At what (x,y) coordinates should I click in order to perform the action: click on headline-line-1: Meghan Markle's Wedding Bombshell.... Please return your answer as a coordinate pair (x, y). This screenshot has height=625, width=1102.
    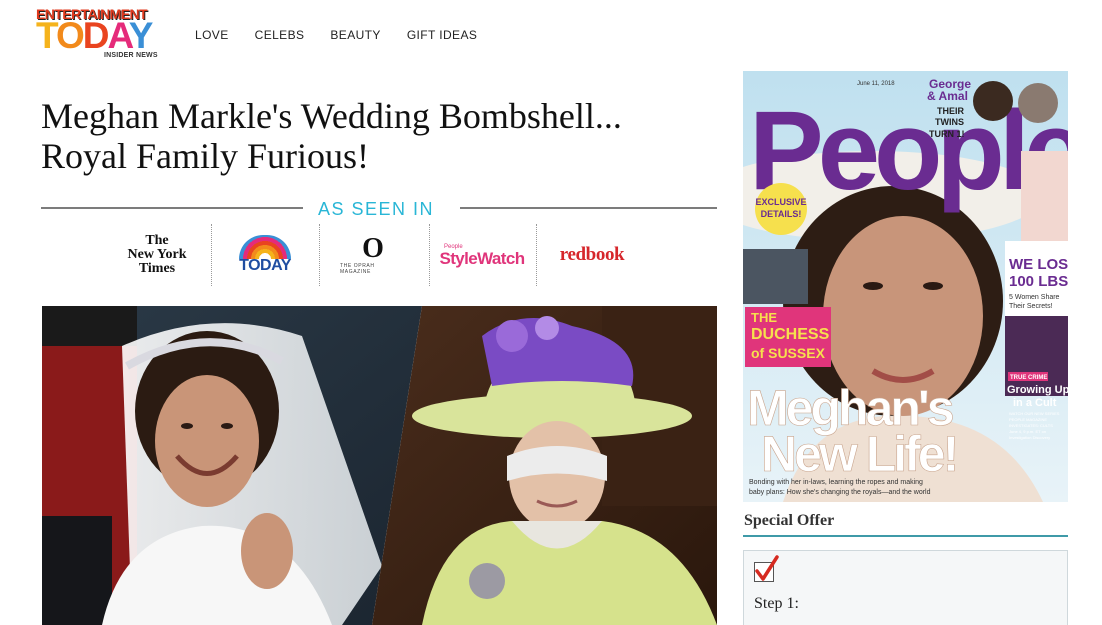
    Looking at the image, I should click on (331, 116).